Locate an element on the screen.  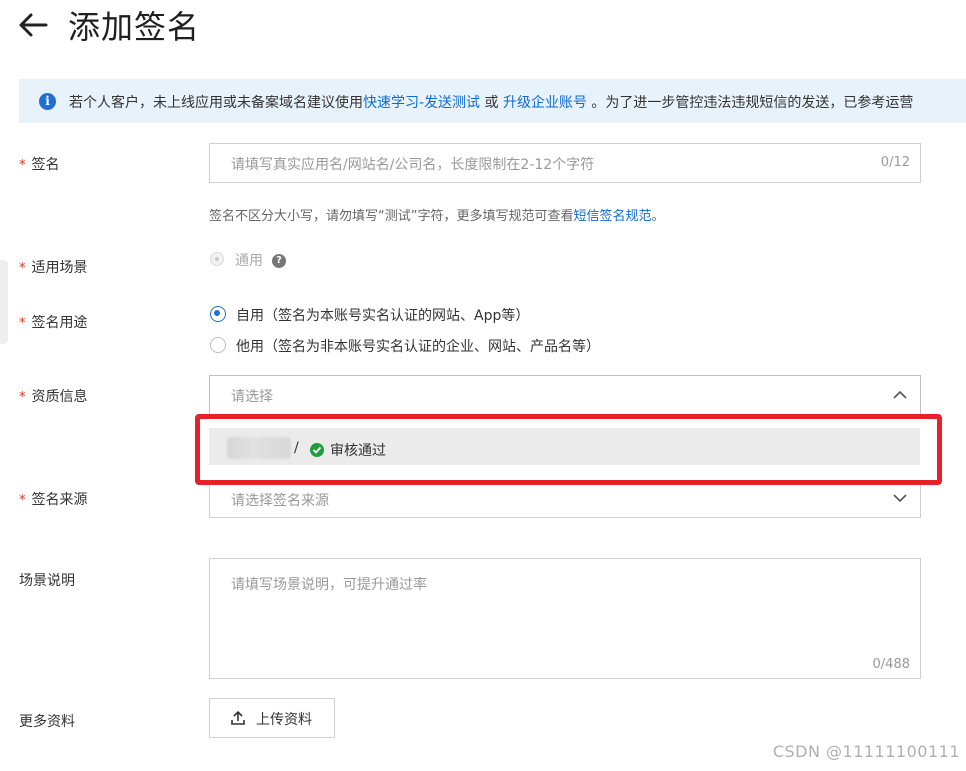
description-char-counter: 0/488 is located at coordinates (891, 664).